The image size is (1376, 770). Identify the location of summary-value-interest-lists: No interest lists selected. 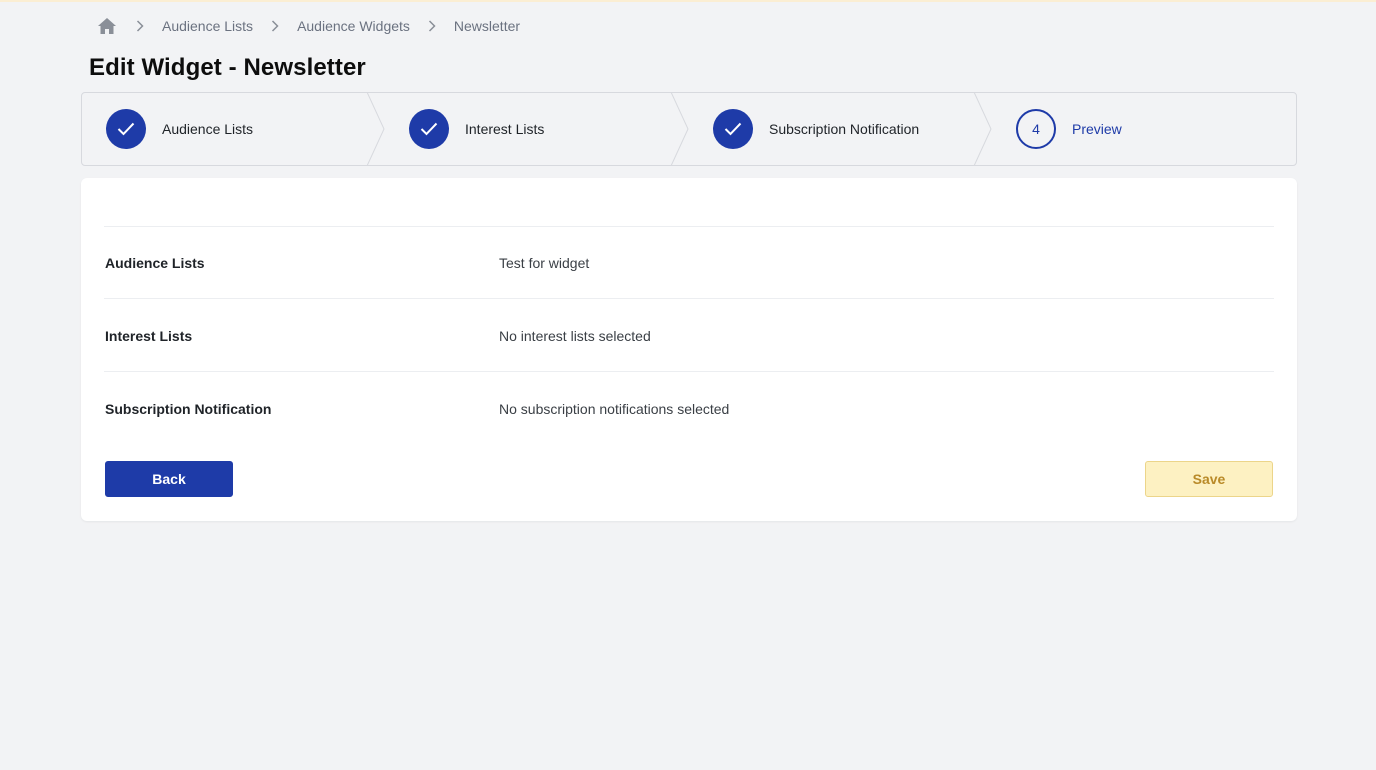
(575, 336).